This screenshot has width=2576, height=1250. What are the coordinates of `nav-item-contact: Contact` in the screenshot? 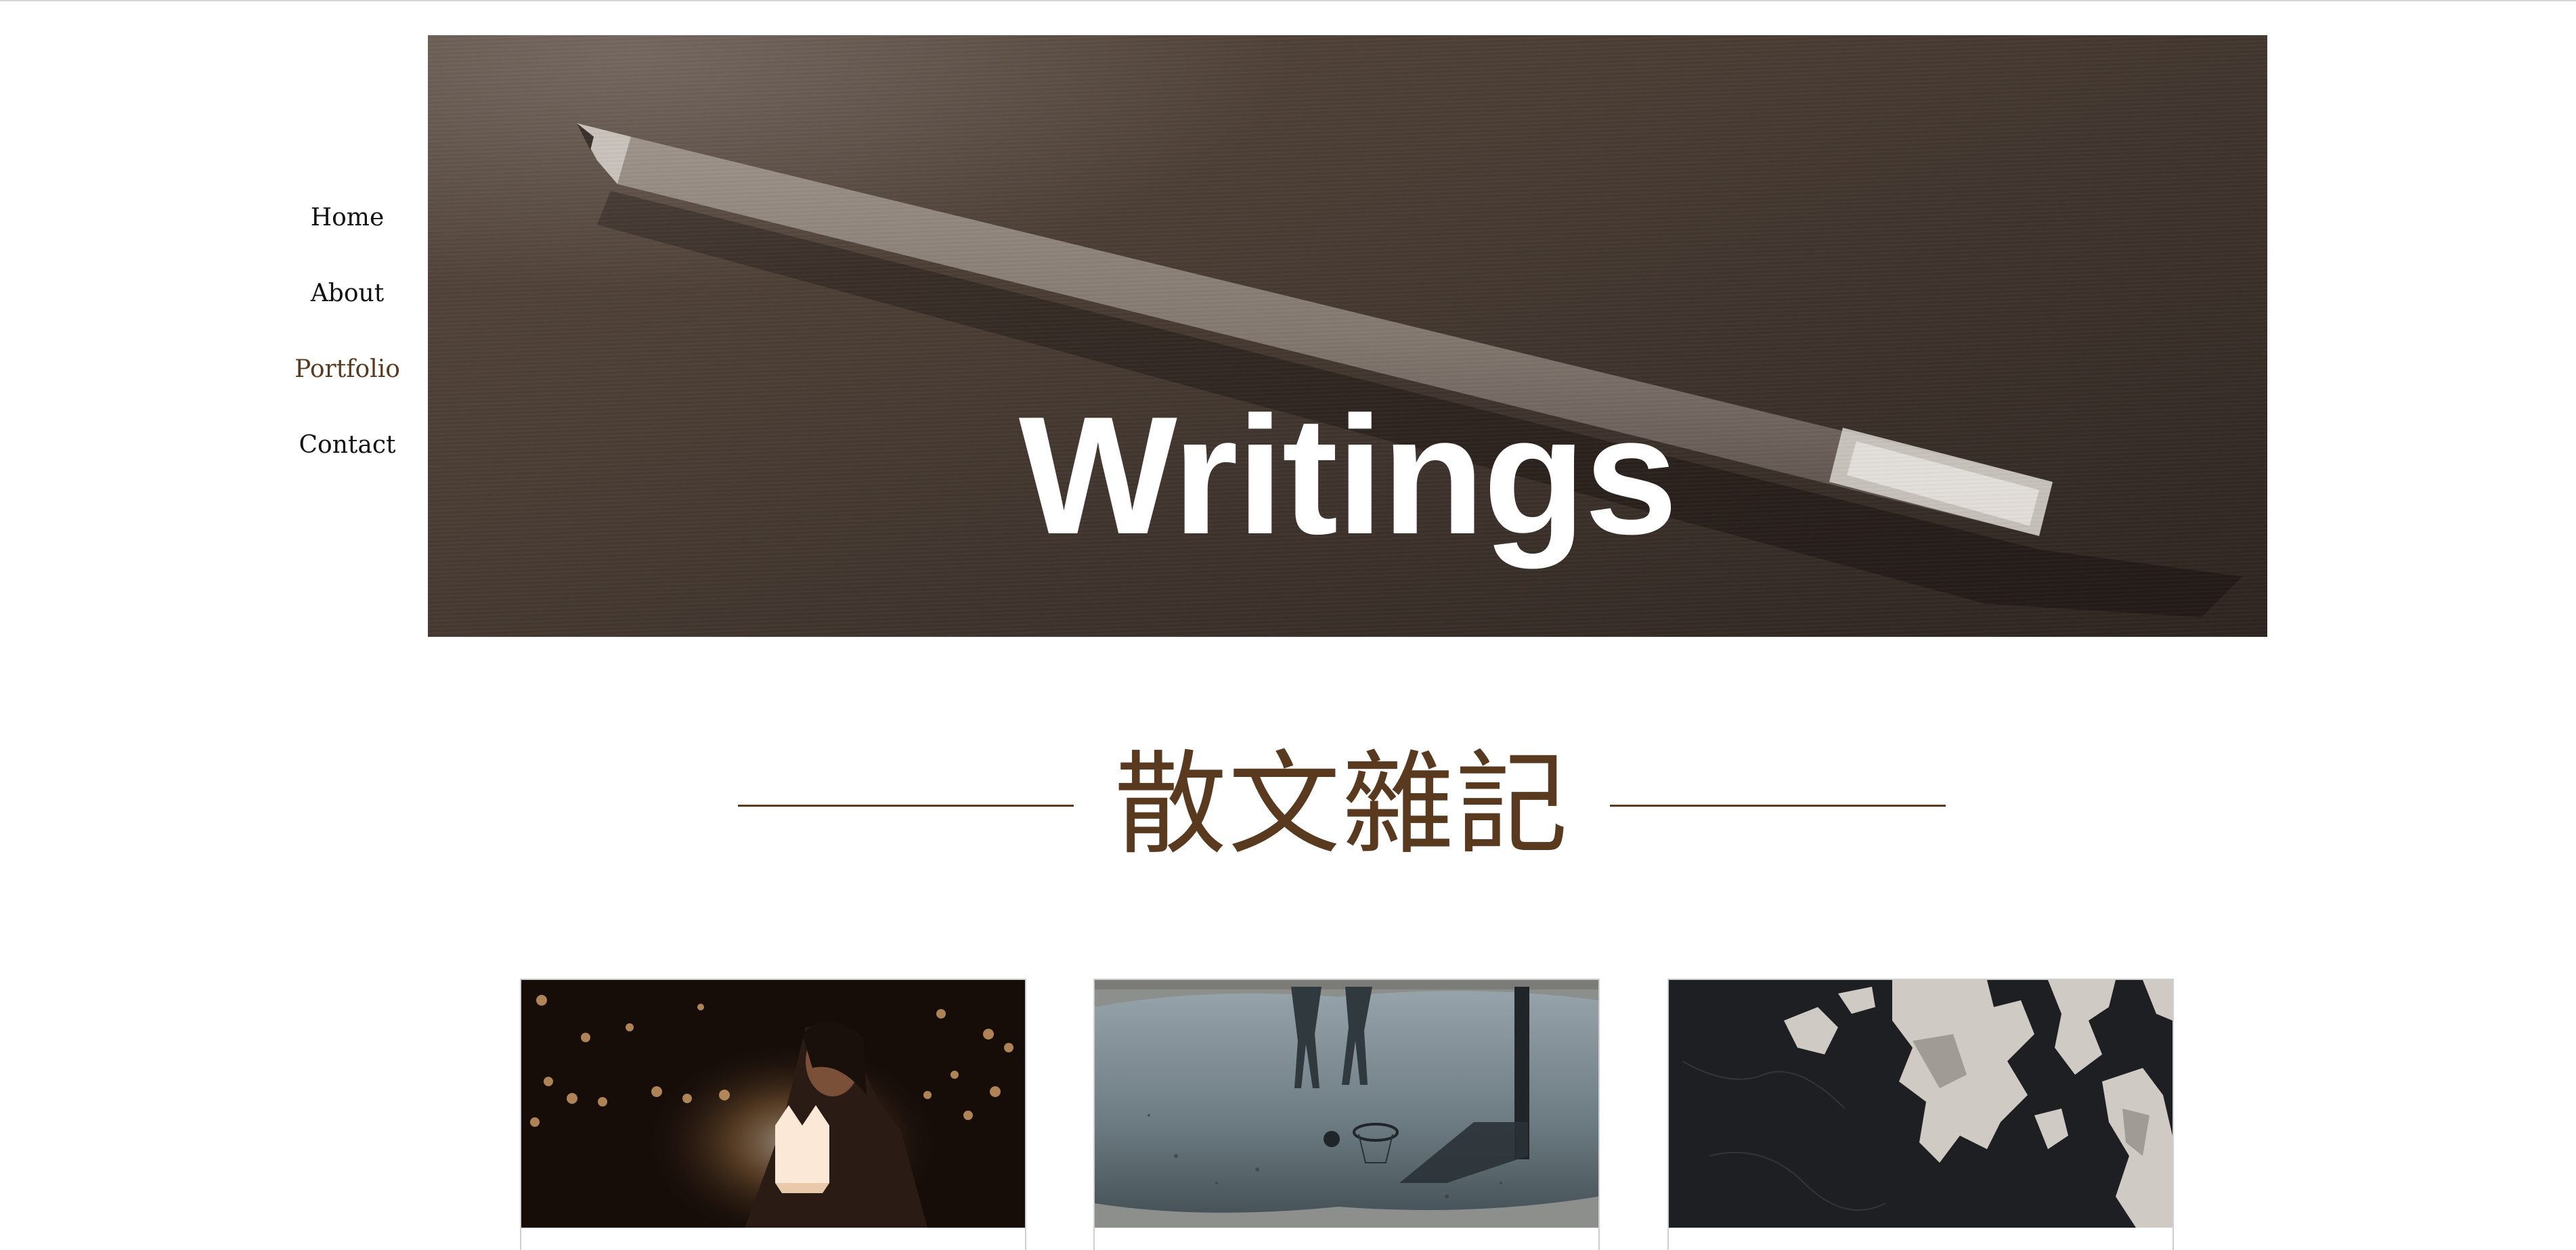 It's located at (347, 452).